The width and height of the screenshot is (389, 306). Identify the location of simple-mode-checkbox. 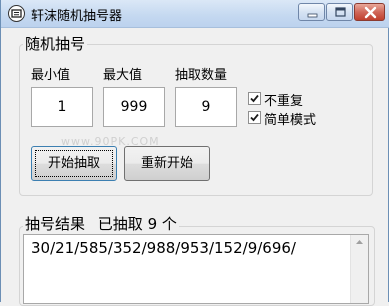
(254, 117).